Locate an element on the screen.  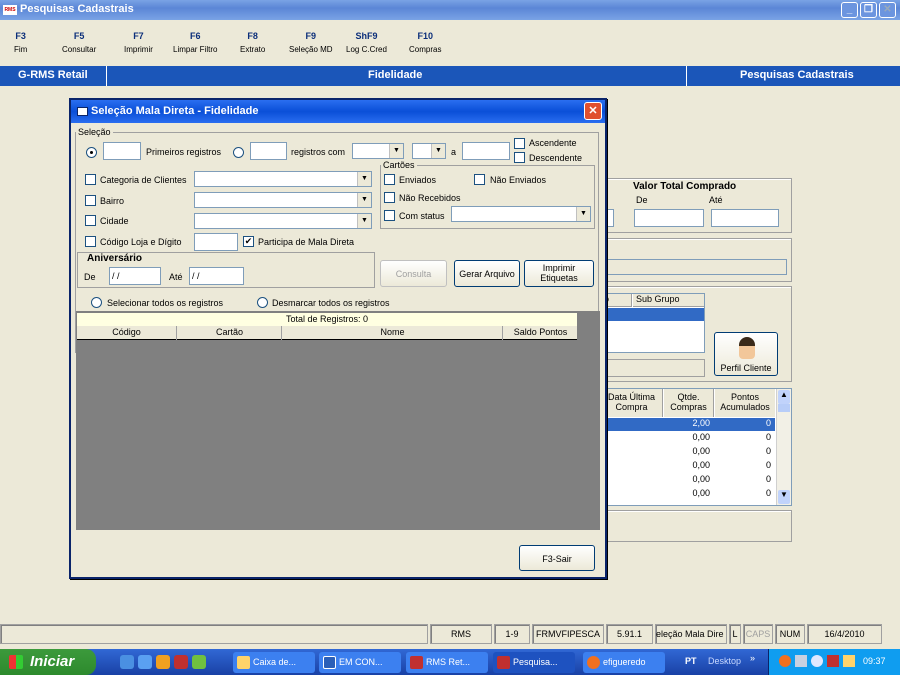
tool-f5-consultar: F5 Consultar is located at coordinates (79, 42).